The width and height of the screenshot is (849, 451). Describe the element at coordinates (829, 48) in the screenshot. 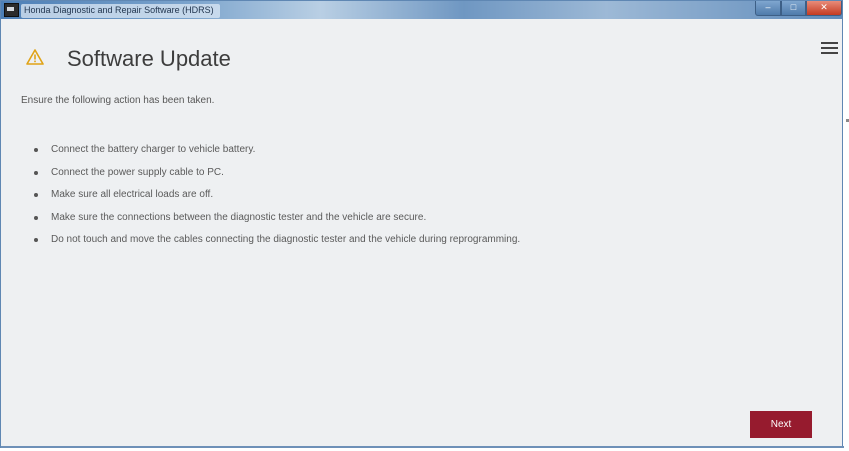

I see `hamburger-menu-icon` at that location.